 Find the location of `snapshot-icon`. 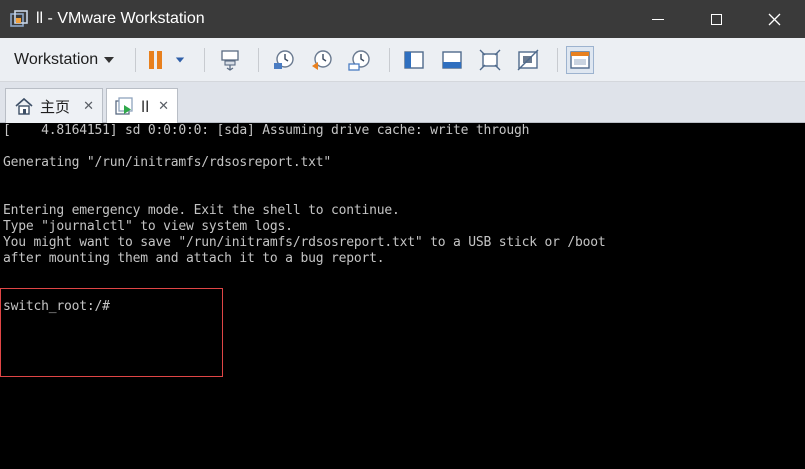

snapshot-icon is located at coordinates (284, 59).